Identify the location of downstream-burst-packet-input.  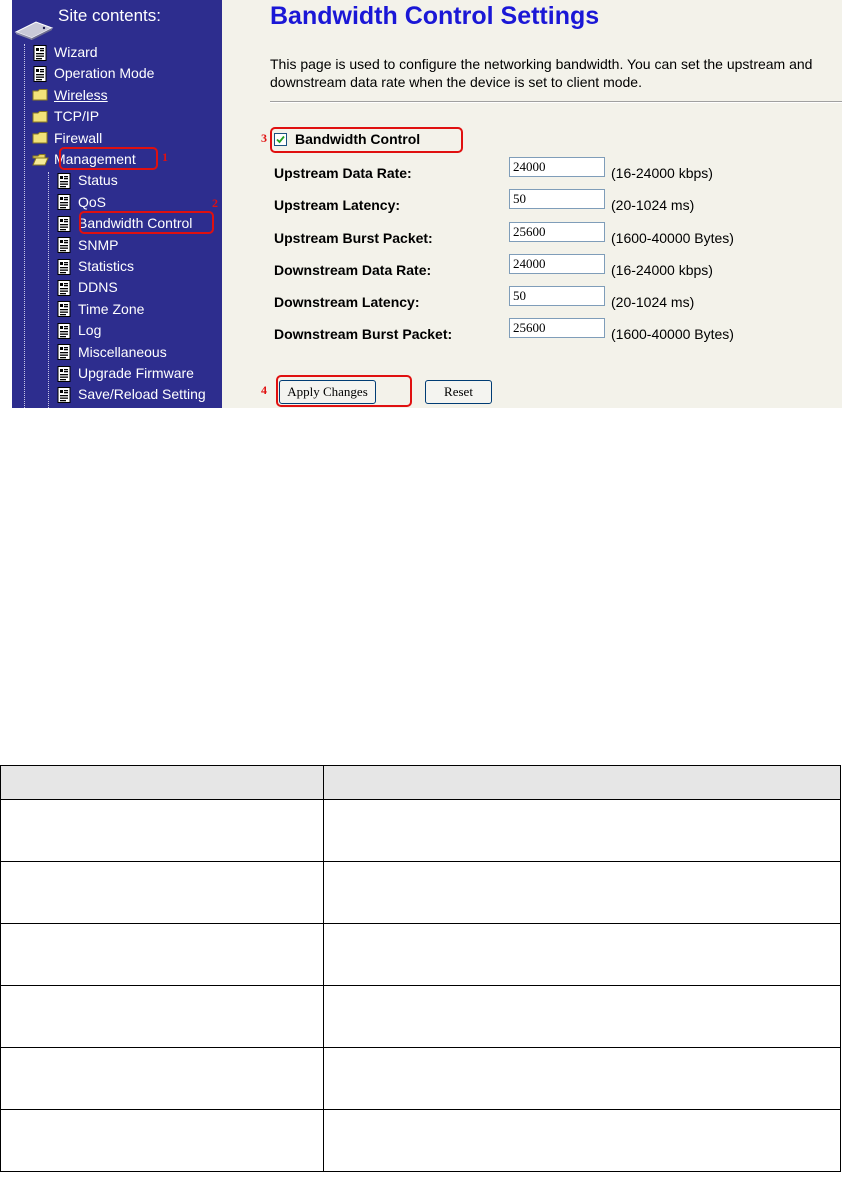
(557, 328).